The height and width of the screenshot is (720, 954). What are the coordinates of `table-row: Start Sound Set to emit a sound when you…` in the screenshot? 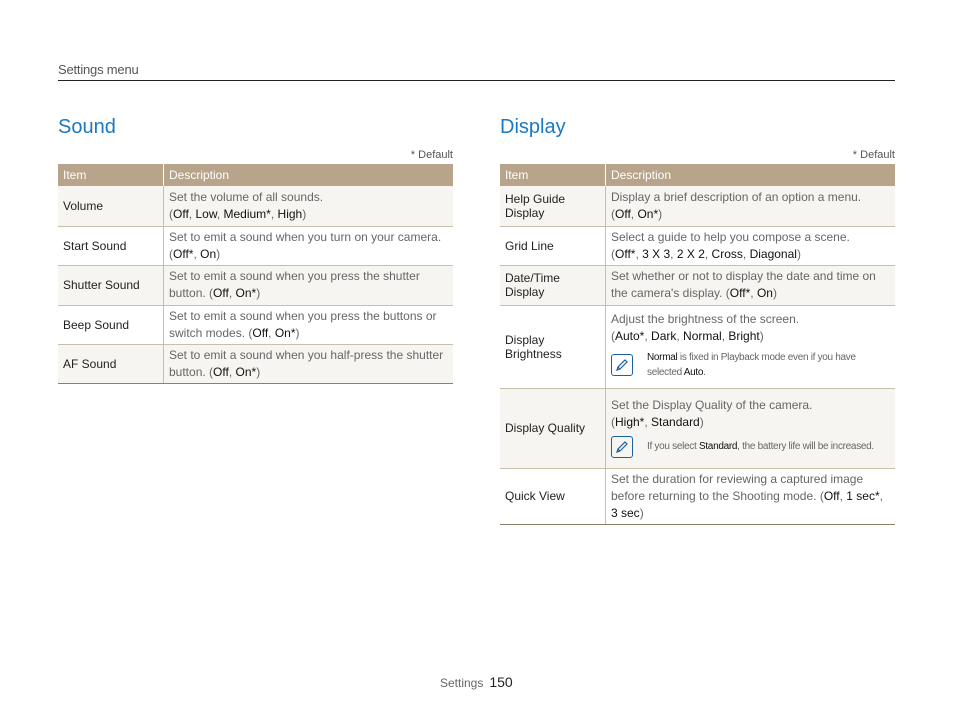 It's located at (255, 246).